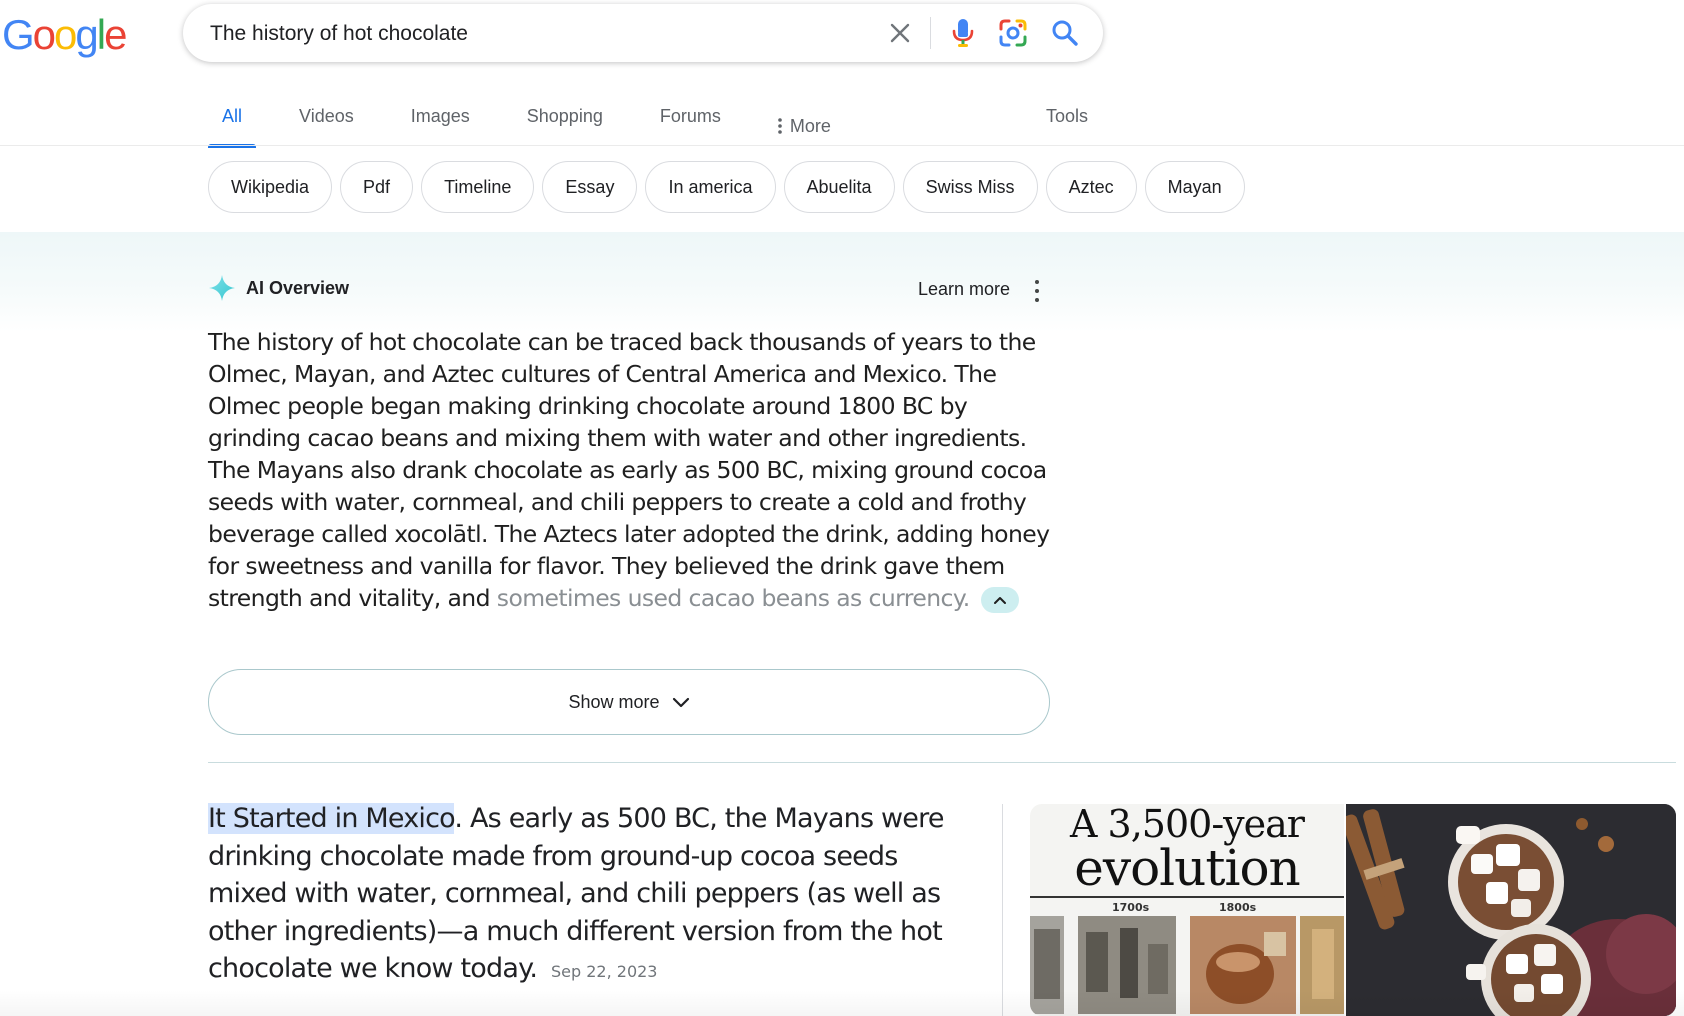 This screenshot has width=1684, height=1016. What do you see at coordinates (18, 34) in the screenshot?
I see `logo-letter: G` at bounding box center [18, 34].